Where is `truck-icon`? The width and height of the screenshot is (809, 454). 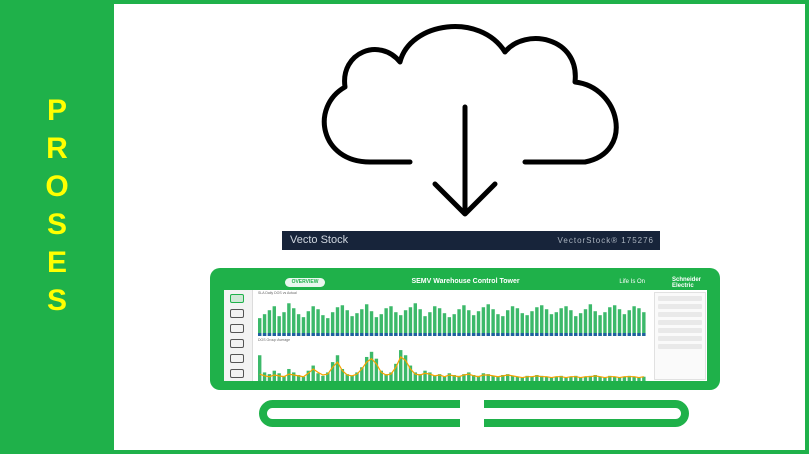
truck-icon is located at coordinates (237, 298).